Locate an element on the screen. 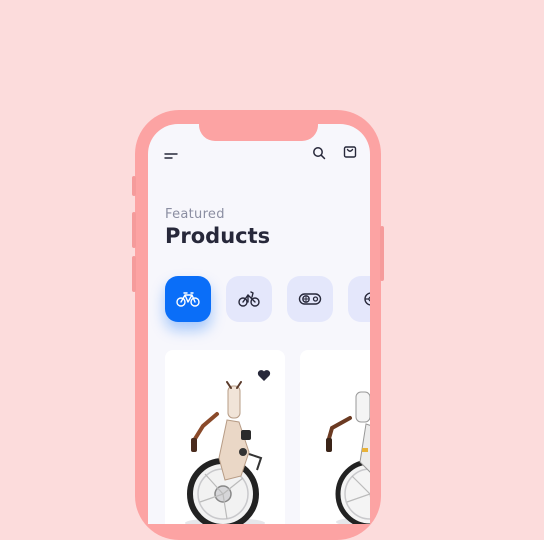 The width and height of the screenshot is (544, 540). search-icon is located at coordinates (319, 152).